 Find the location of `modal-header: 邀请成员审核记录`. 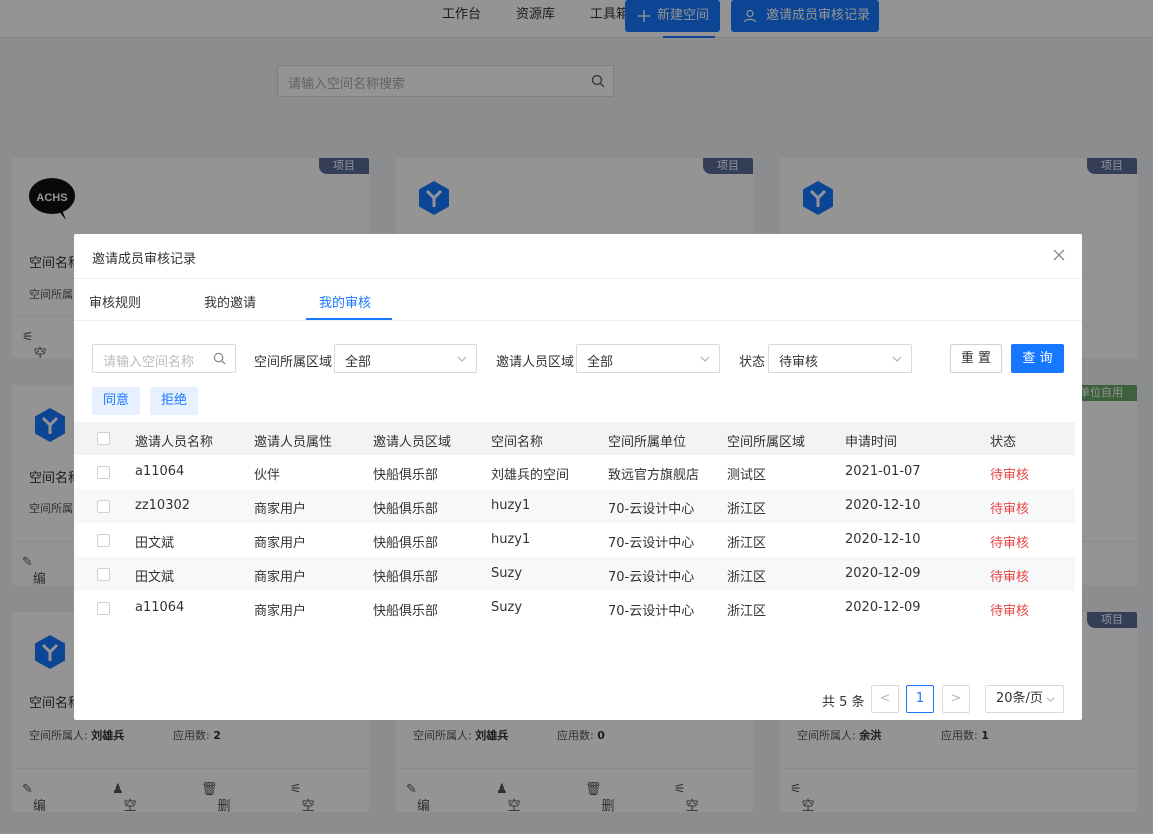

modal-header: 邀请成员审核记录 is located at coordinates (578, 256).